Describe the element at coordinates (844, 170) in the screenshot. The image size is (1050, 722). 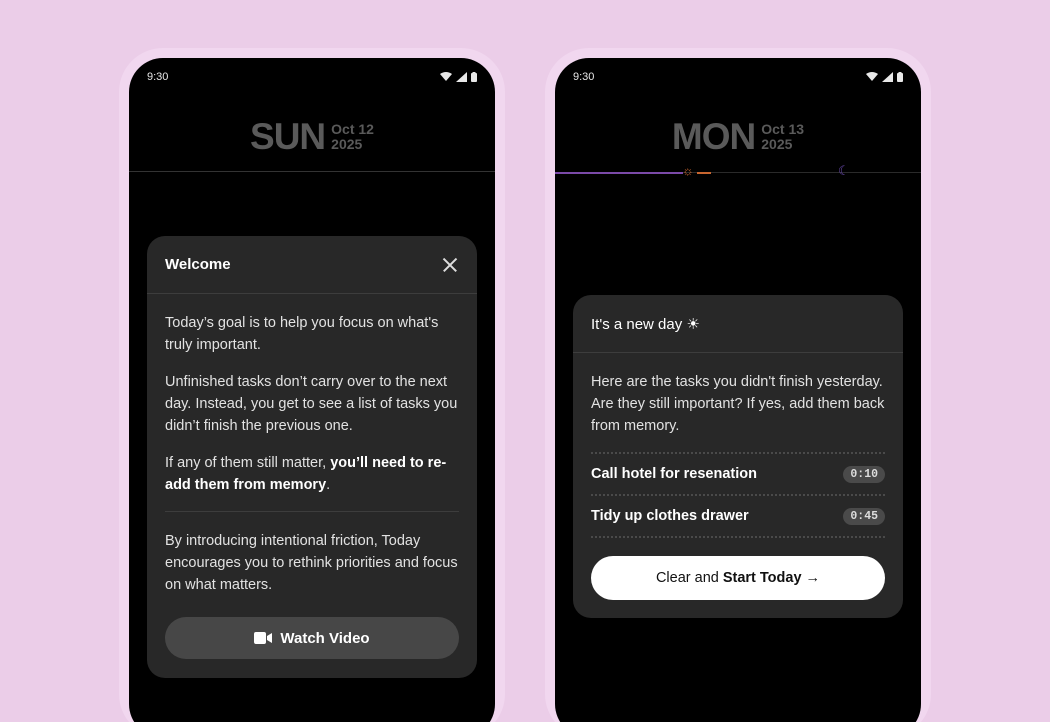
I see `moon-icon: ☾` at that location.